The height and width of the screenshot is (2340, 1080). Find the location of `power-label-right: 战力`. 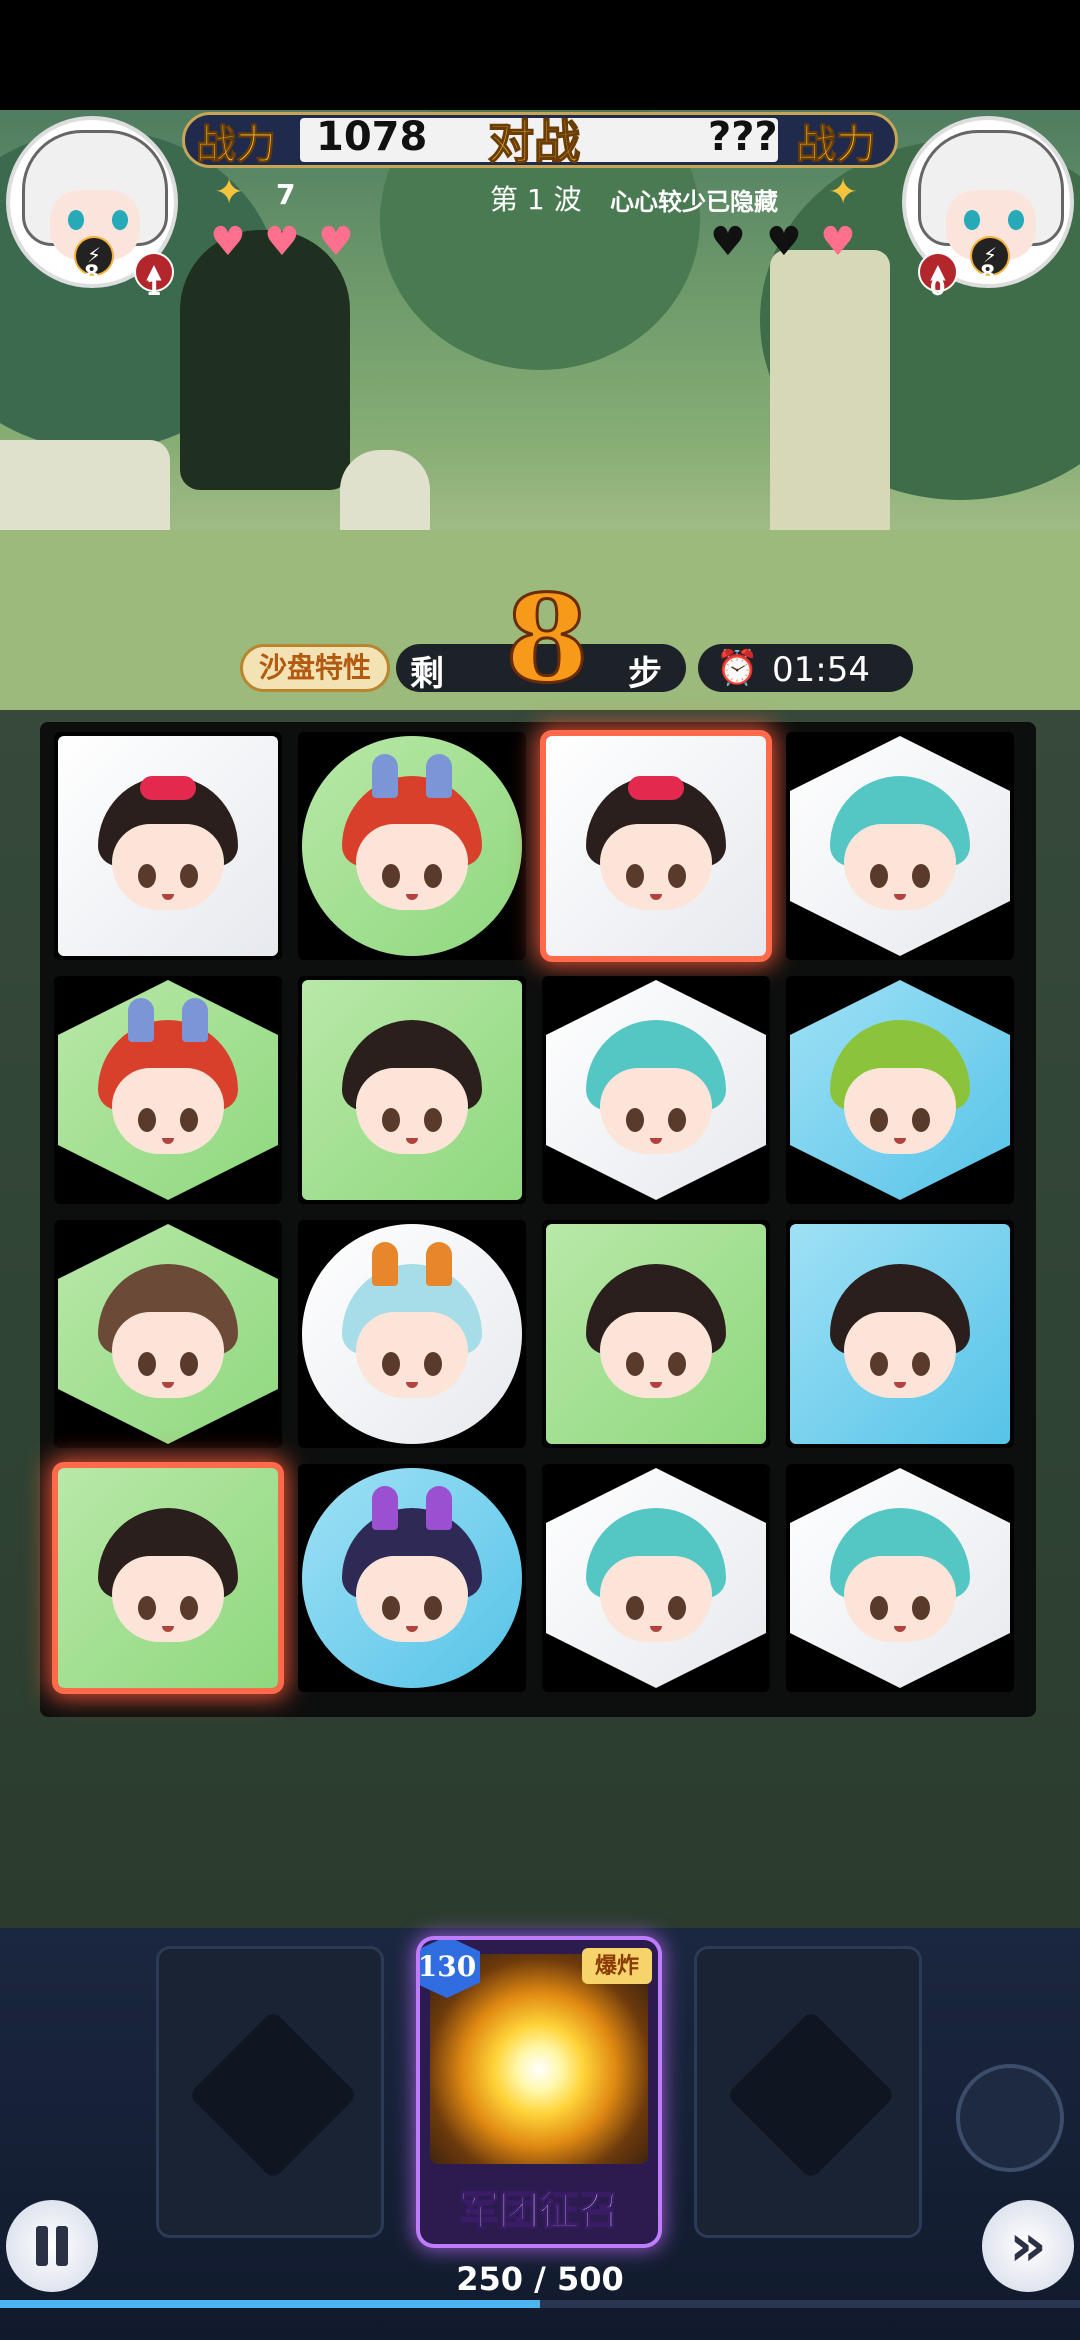

power-label-right: 战力 is located at coordinates (836, 145).